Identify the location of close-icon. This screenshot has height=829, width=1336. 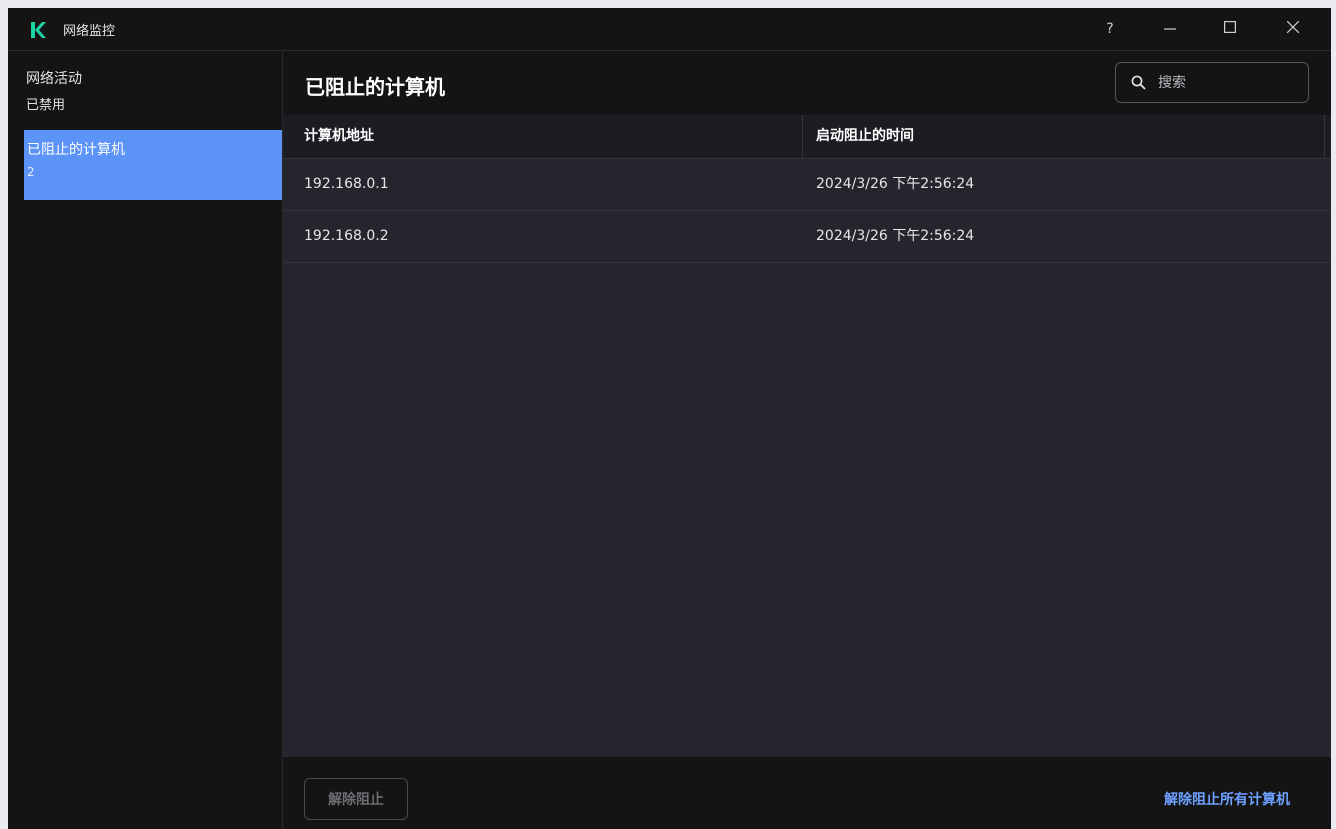
(1293, 28).